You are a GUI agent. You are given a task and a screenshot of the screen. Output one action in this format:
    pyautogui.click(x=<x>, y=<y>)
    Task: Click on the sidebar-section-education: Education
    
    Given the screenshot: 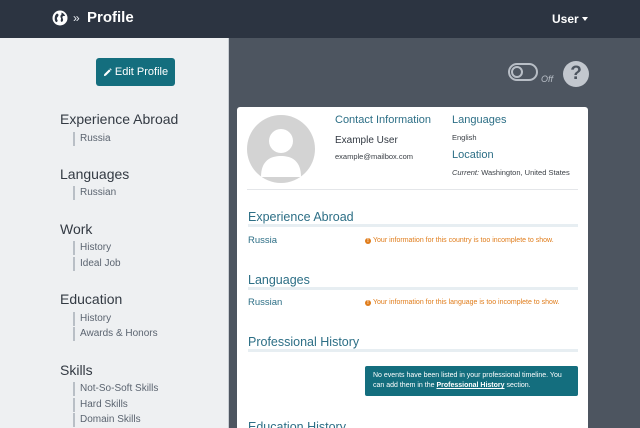 What is the action you would take?
    pyautogui.click(x=91, y=299)
    